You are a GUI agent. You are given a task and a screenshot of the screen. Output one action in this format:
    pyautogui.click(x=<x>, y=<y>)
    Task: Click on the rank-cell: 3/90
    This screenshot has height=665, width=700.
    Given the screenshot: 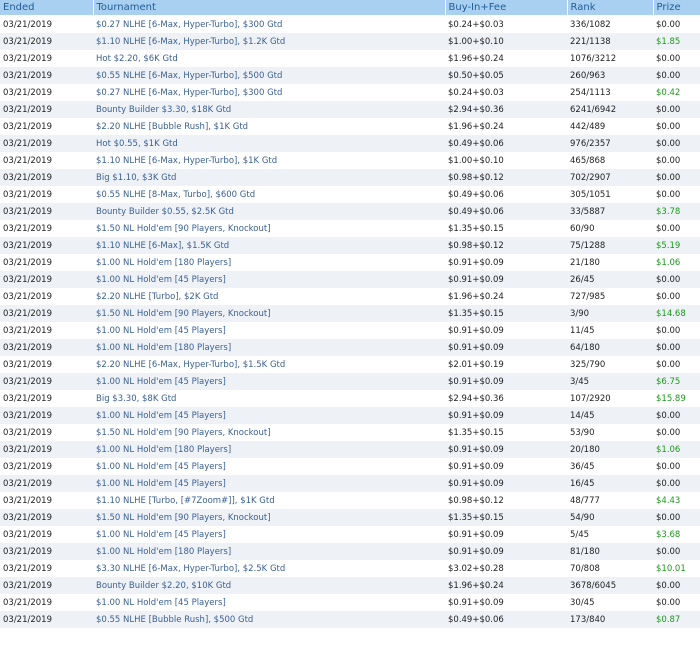 What is the action you would take?
    pyautogui.click(x=610, y=313)
    